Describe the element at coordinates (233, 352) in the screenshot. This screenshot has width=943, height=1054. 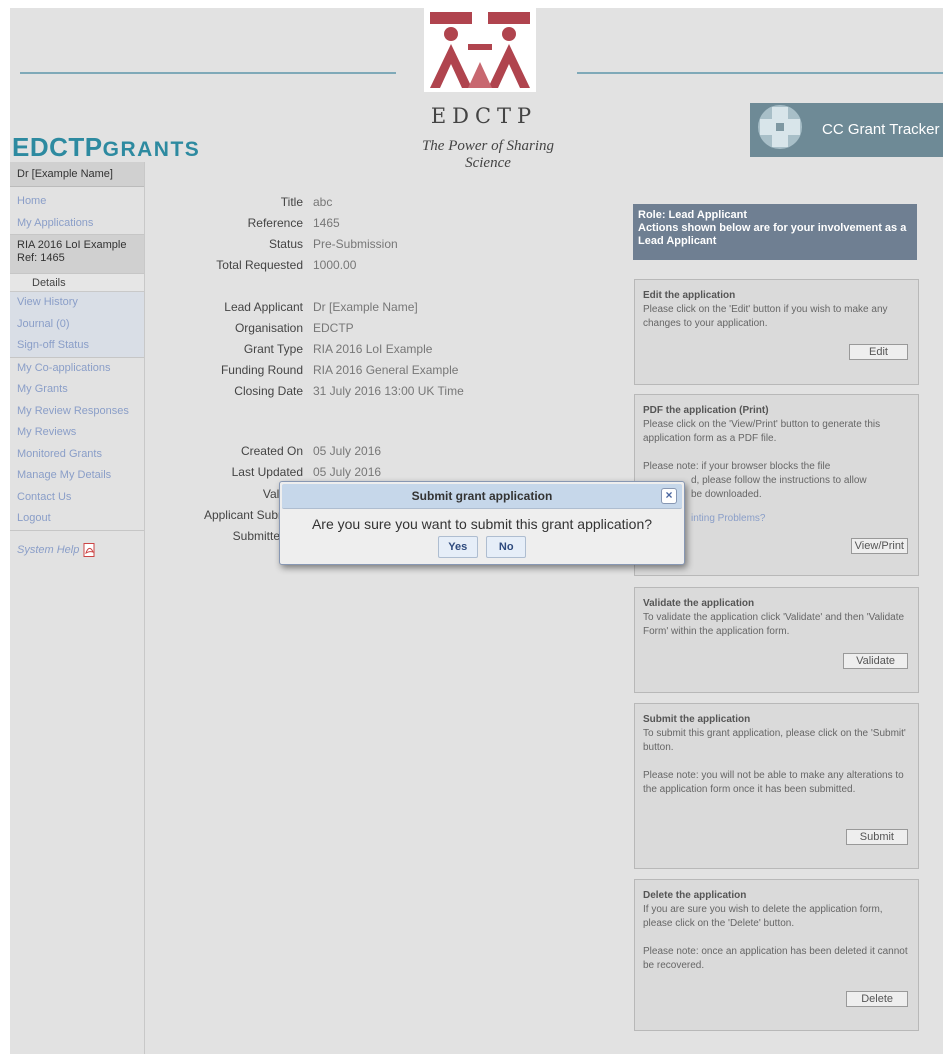
I see `detail-row: Grant Type` at that location.